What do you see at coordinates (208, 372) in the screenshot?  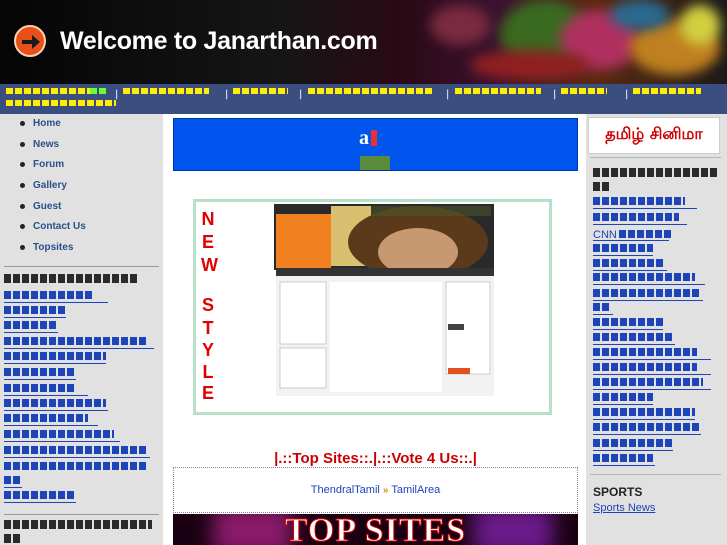 I see `new-style-letter: L` at bounding box center [208, 372].